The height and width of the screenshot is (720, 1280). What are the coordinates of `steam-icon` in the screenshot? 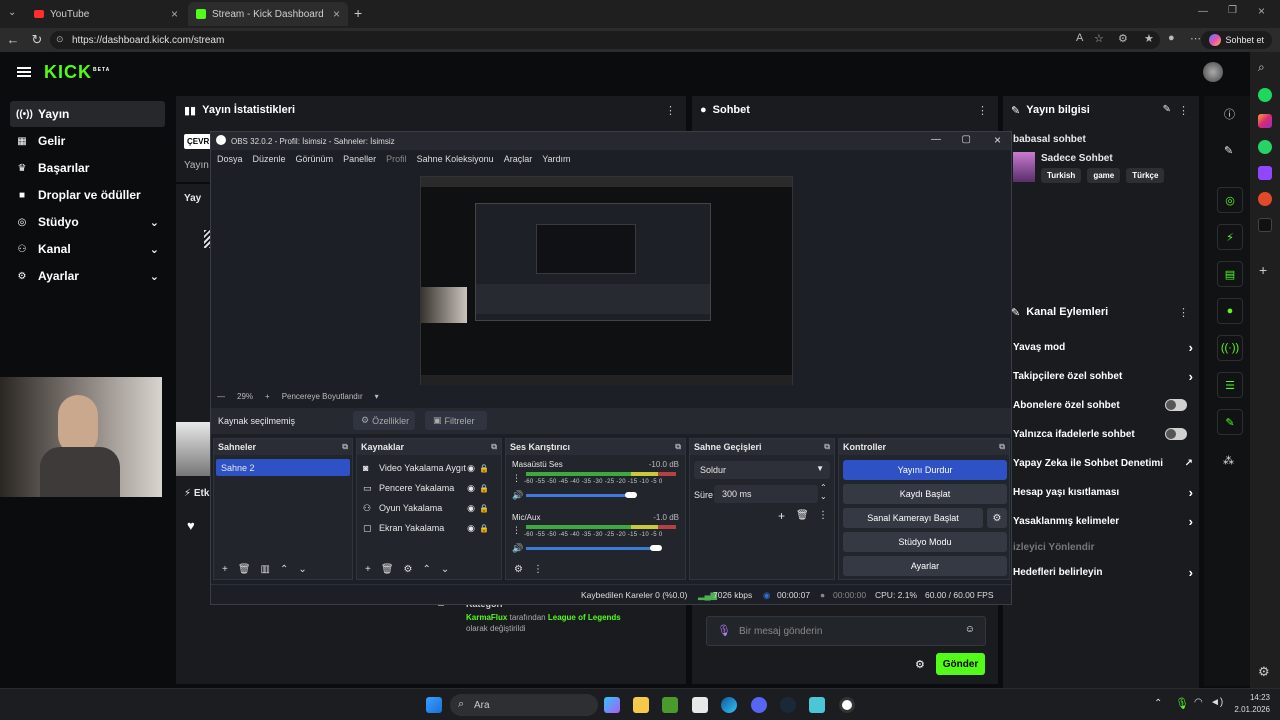 It's located at (788, 705).